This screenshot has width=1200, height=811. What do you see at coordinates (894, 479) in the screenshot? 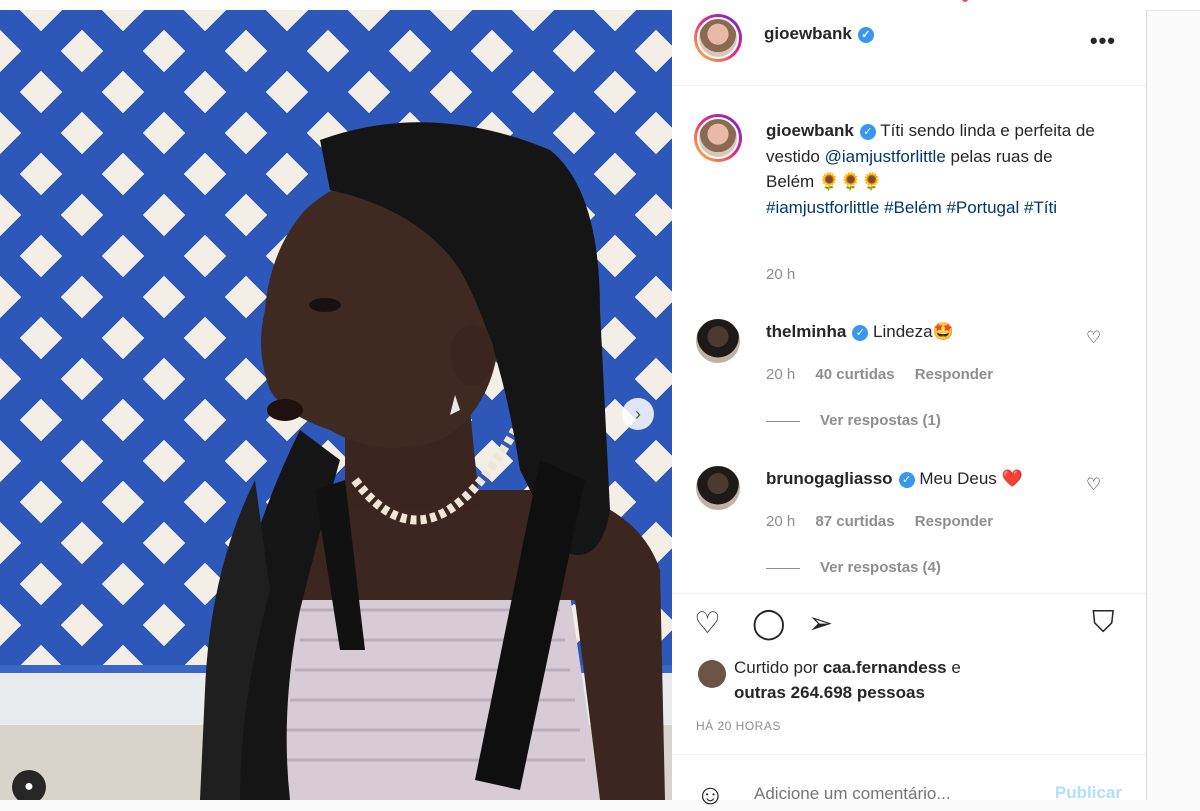
I see `comment: brunogagliasso ✓ Meu Deus ❤️` at bounding box center [894, 479].